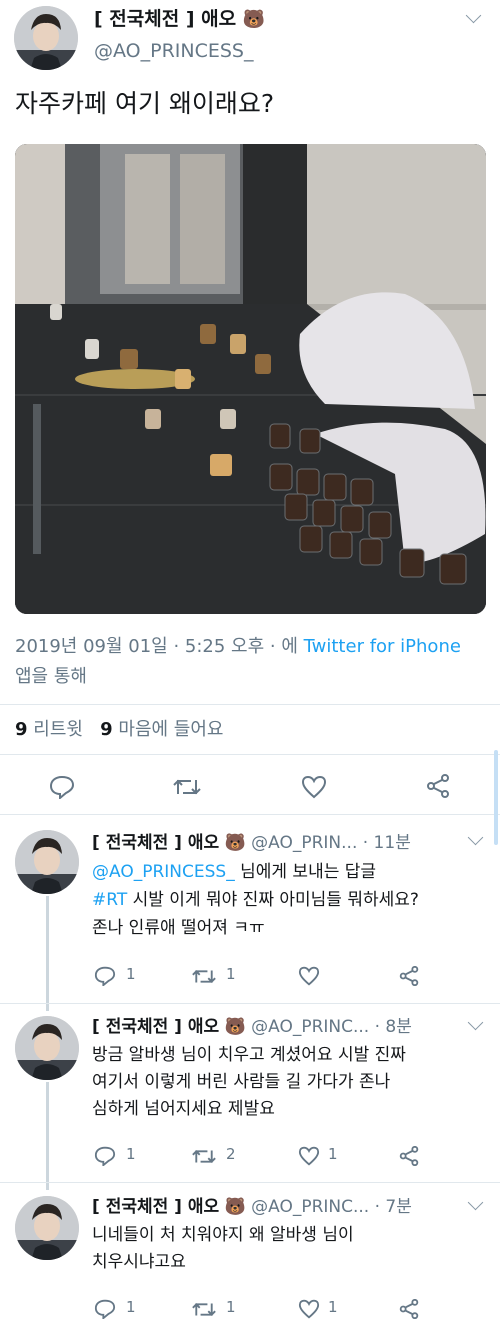 The height and width of the screenshot is (1325, 500). I want to click on like-label: 마음에 들어요, so click(171, 729).